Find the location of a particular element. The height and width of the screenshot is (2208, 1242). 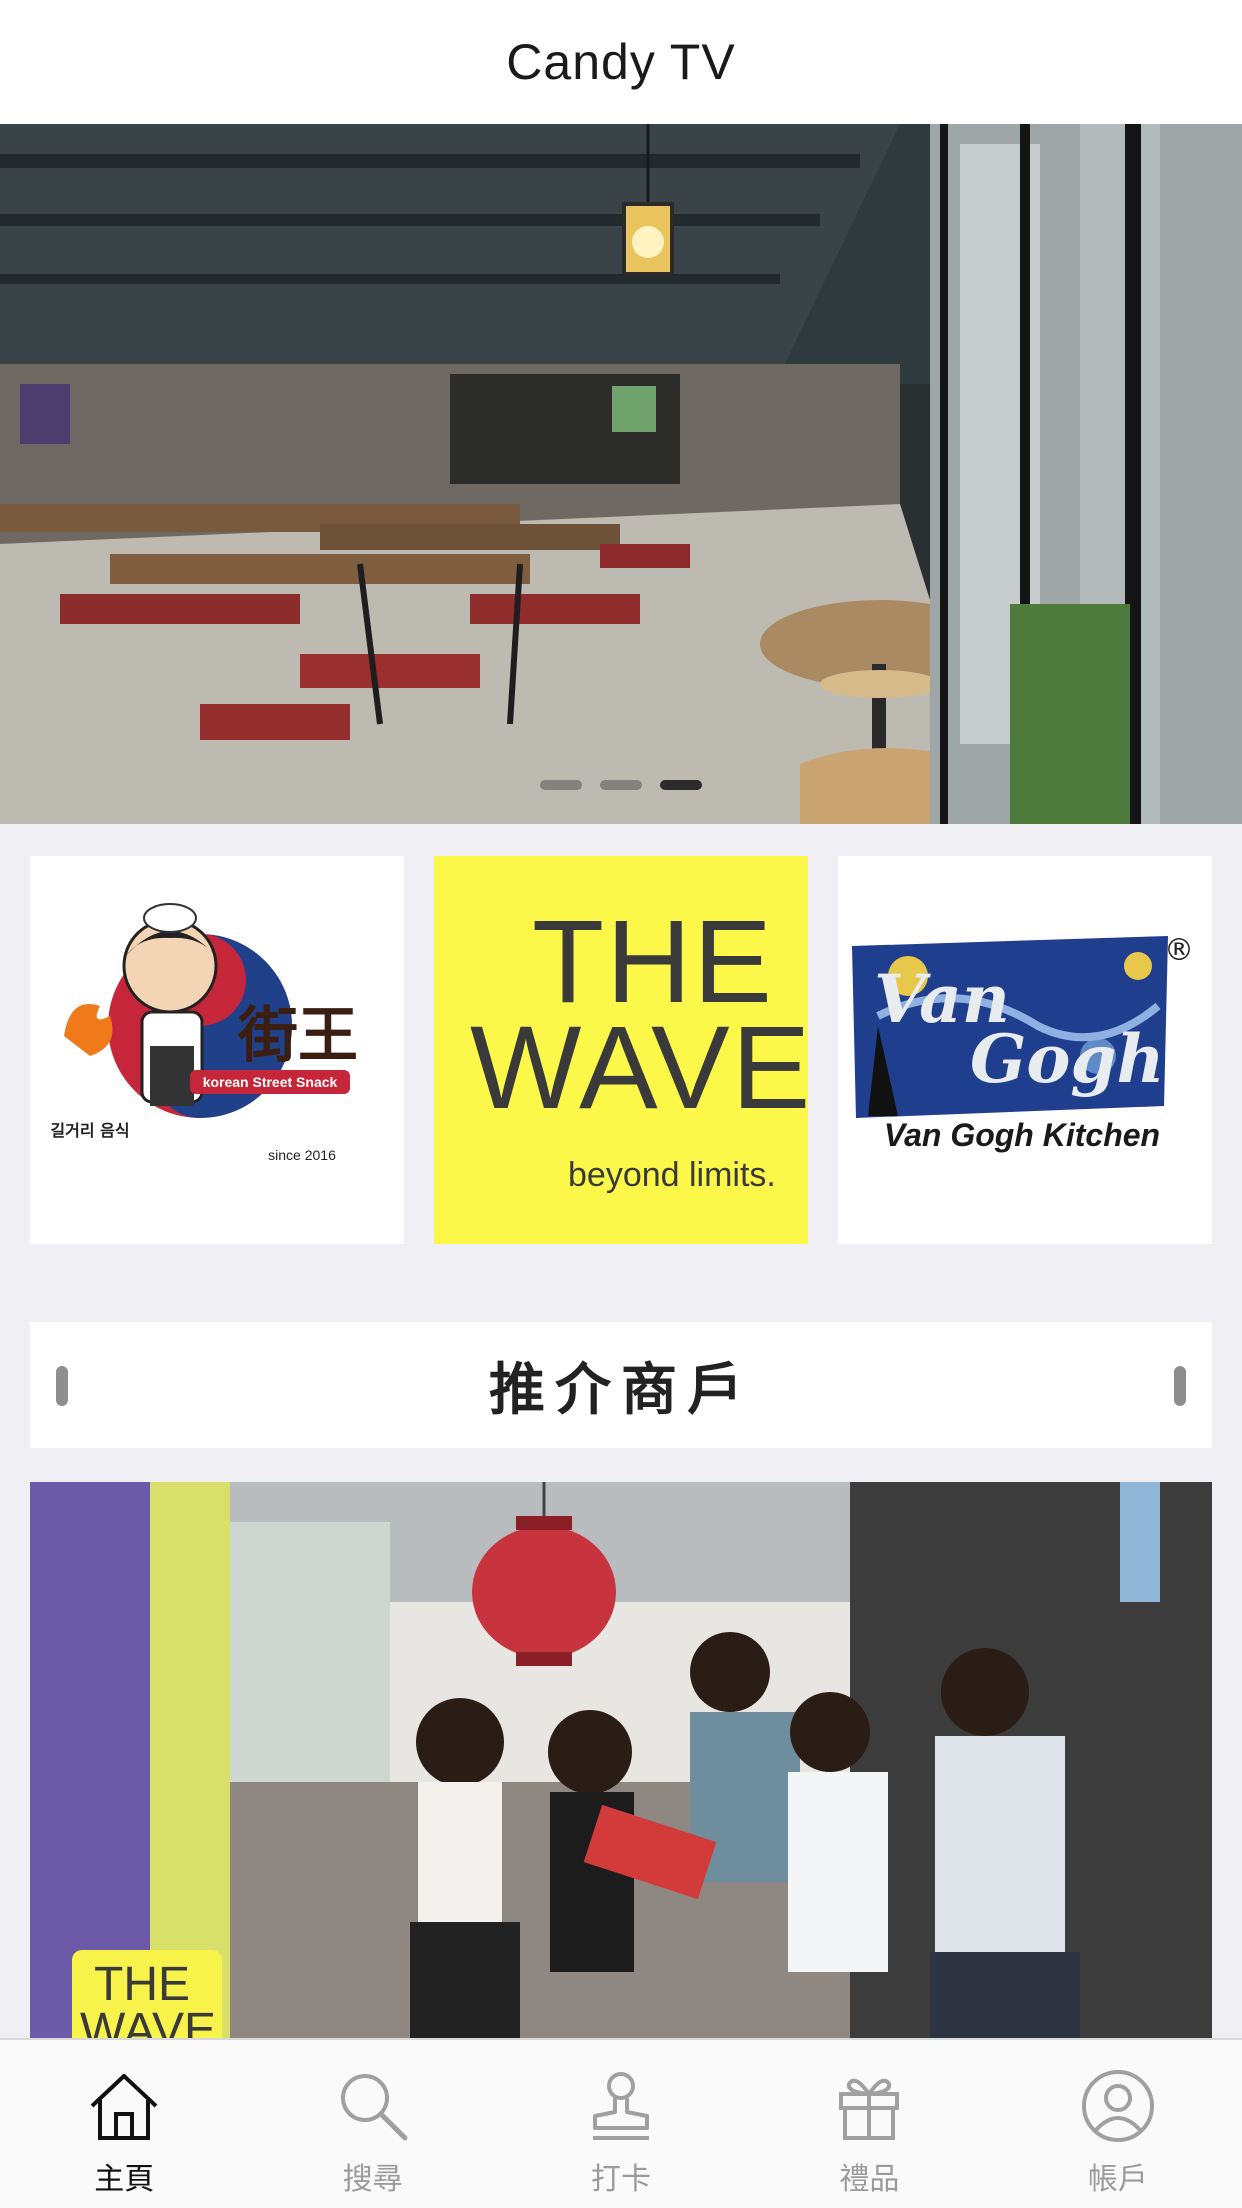

bottom-tab-bar: 主頁 搜尋 打卡 禮品 帳戶 is located at coordinates (621, 2123).